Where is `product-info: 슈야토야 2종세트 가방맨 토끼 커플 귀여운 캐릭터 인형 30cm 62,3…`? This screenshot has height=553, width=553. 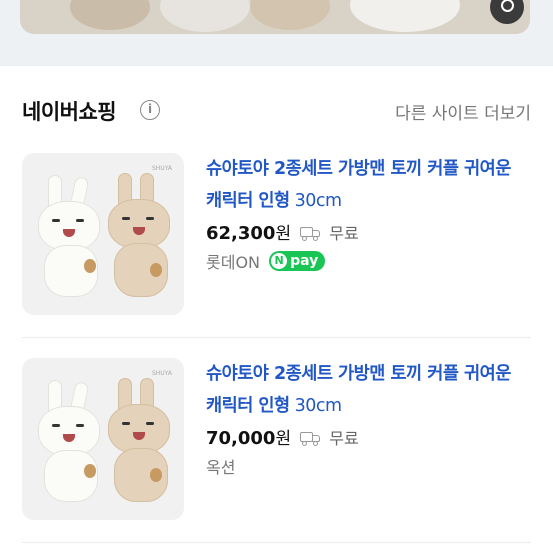
product-info: 슈야토야 2종세트 가방맨 토끼 커플 귀여운 캐릭터 인형 30cm 62,3… is located at coordinates (368, 213).